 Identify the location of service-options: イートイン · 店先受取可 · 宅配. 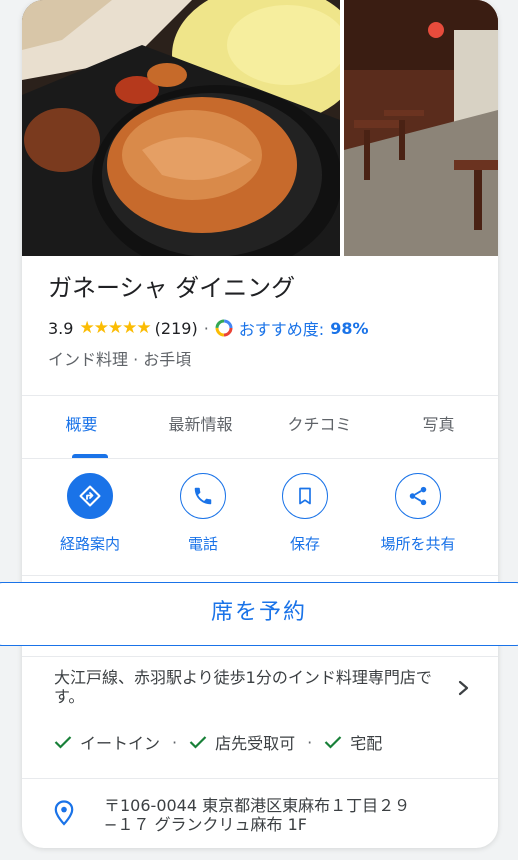
(218, 742).